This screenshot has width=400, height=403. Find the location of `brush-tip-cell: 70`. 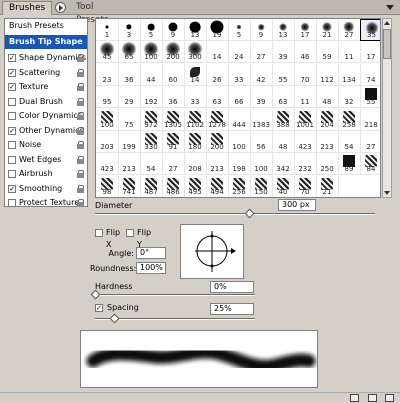

brush-tip-cell: 70 is located at coordinates (305, 186).